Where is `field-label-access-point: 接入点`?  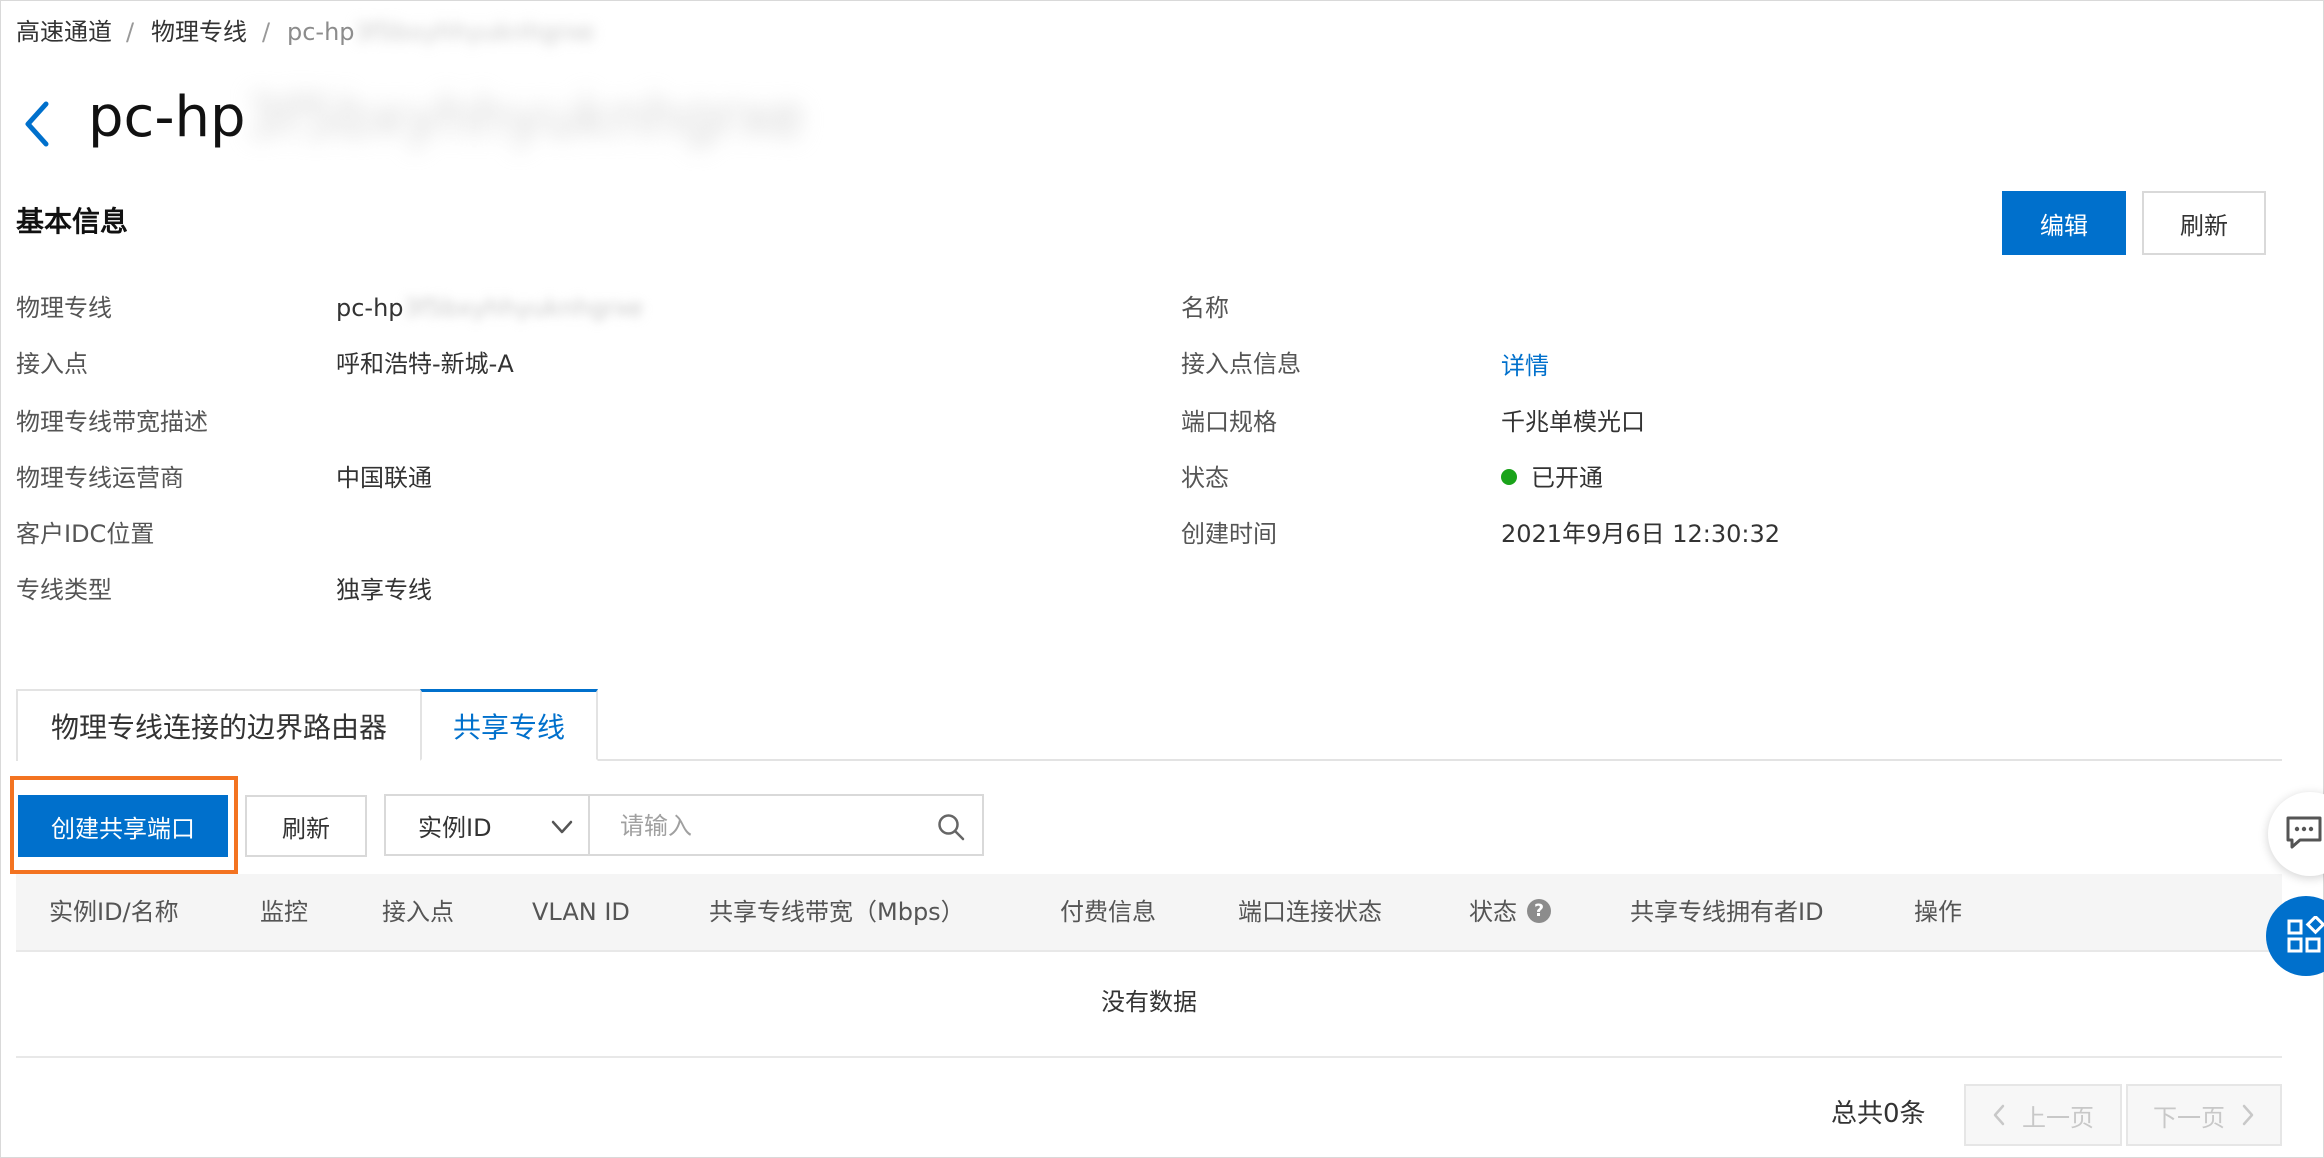
field-label-access-point: 接入点 is located at coordinates (52, 364).